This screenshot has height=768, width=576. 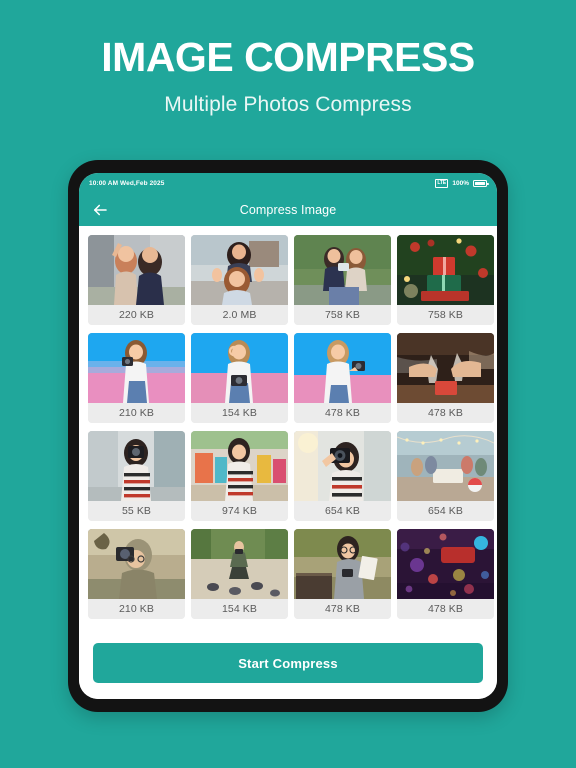 What do you see at coordinates (100, 210) in the screenshot?
I see `back-arrow-icon` at bounding box center [100, 210].